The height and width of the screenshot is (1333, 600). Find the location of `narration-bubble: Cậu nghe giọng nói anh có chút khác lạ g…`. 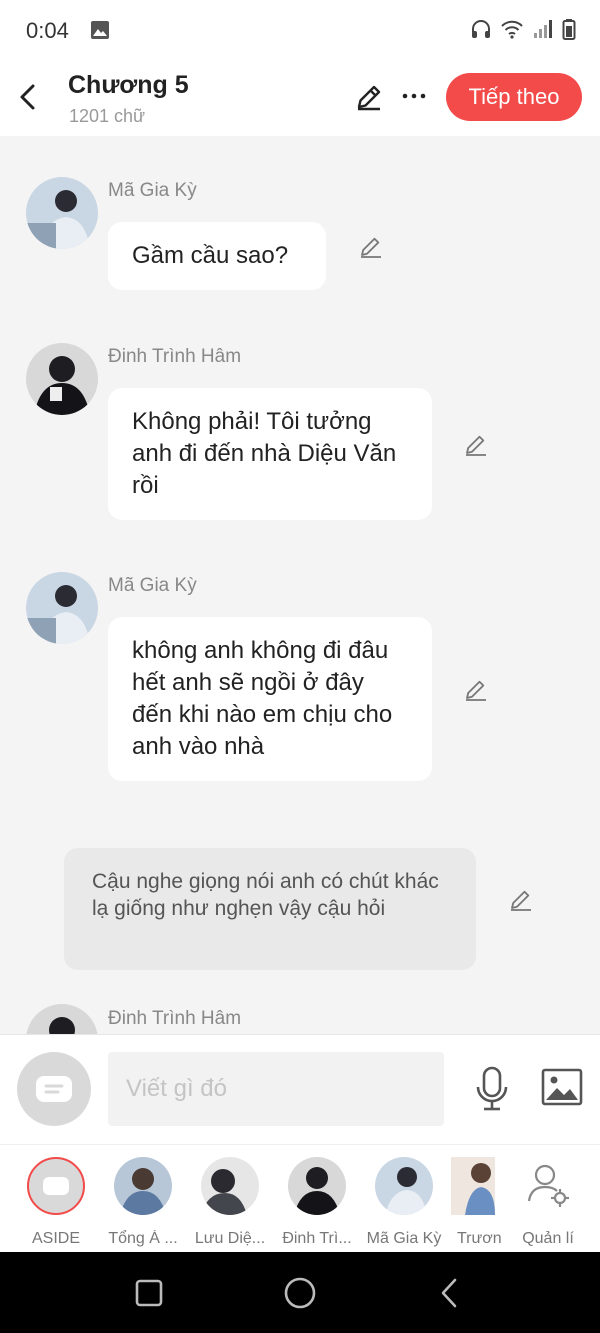

narration-bubble: Cậu nghe giọng nói anh có chút khác lạ g… is located at coordinates (270, 909).